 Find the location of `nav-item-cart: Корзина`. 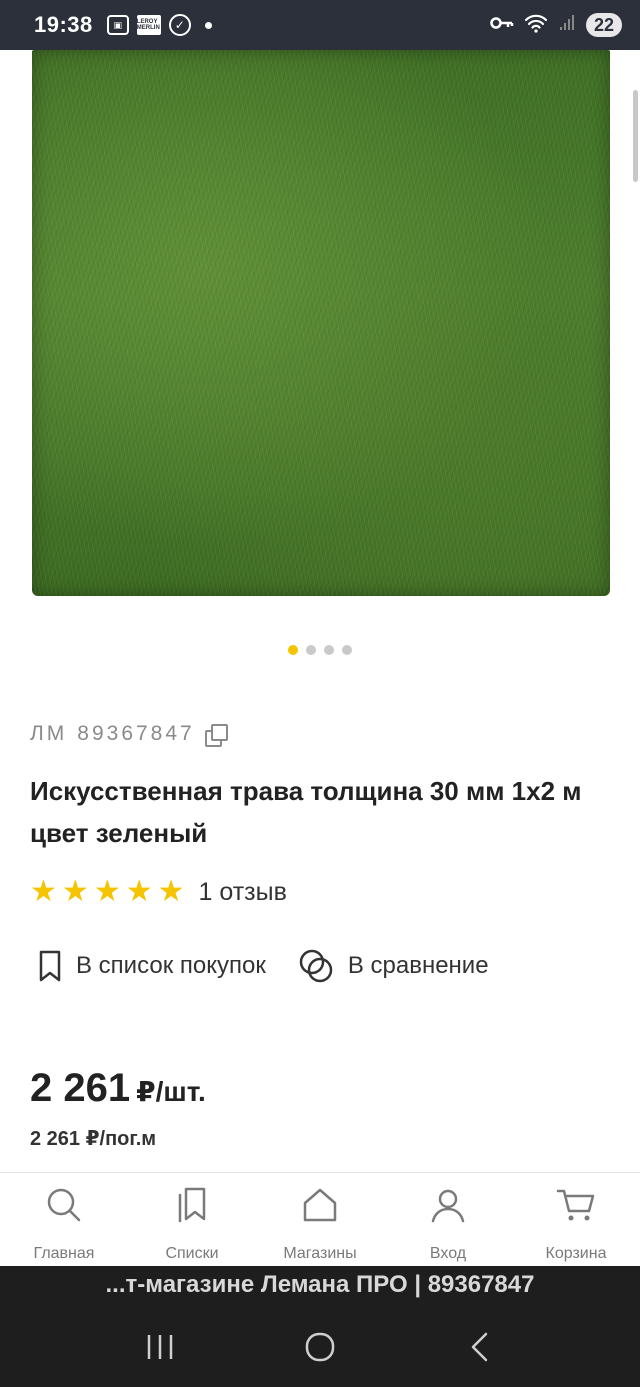

nav-item-cart: Корзина is located at coordinates (576, 1219).